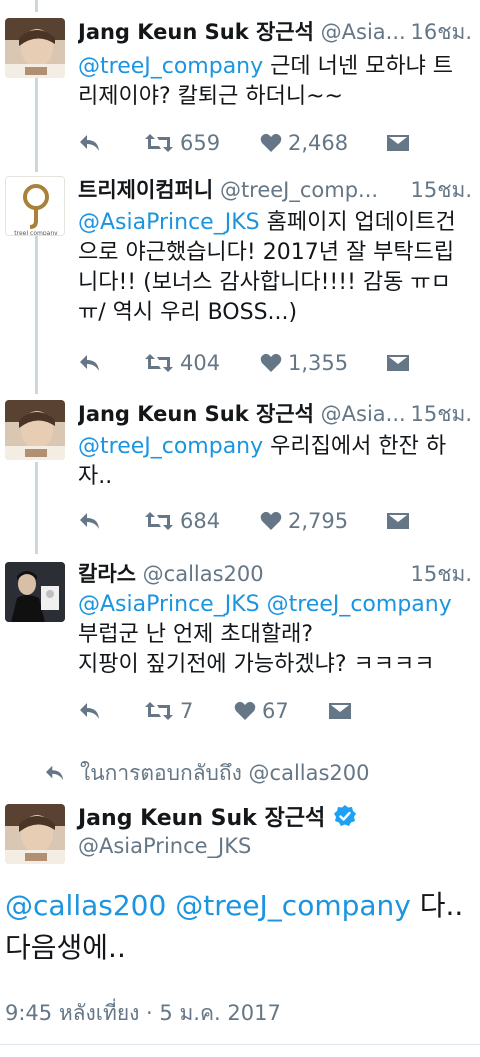 The height and width of the screenshot is (1057, 480). I want to click on avatar: treeJ company, so click(35, 206).